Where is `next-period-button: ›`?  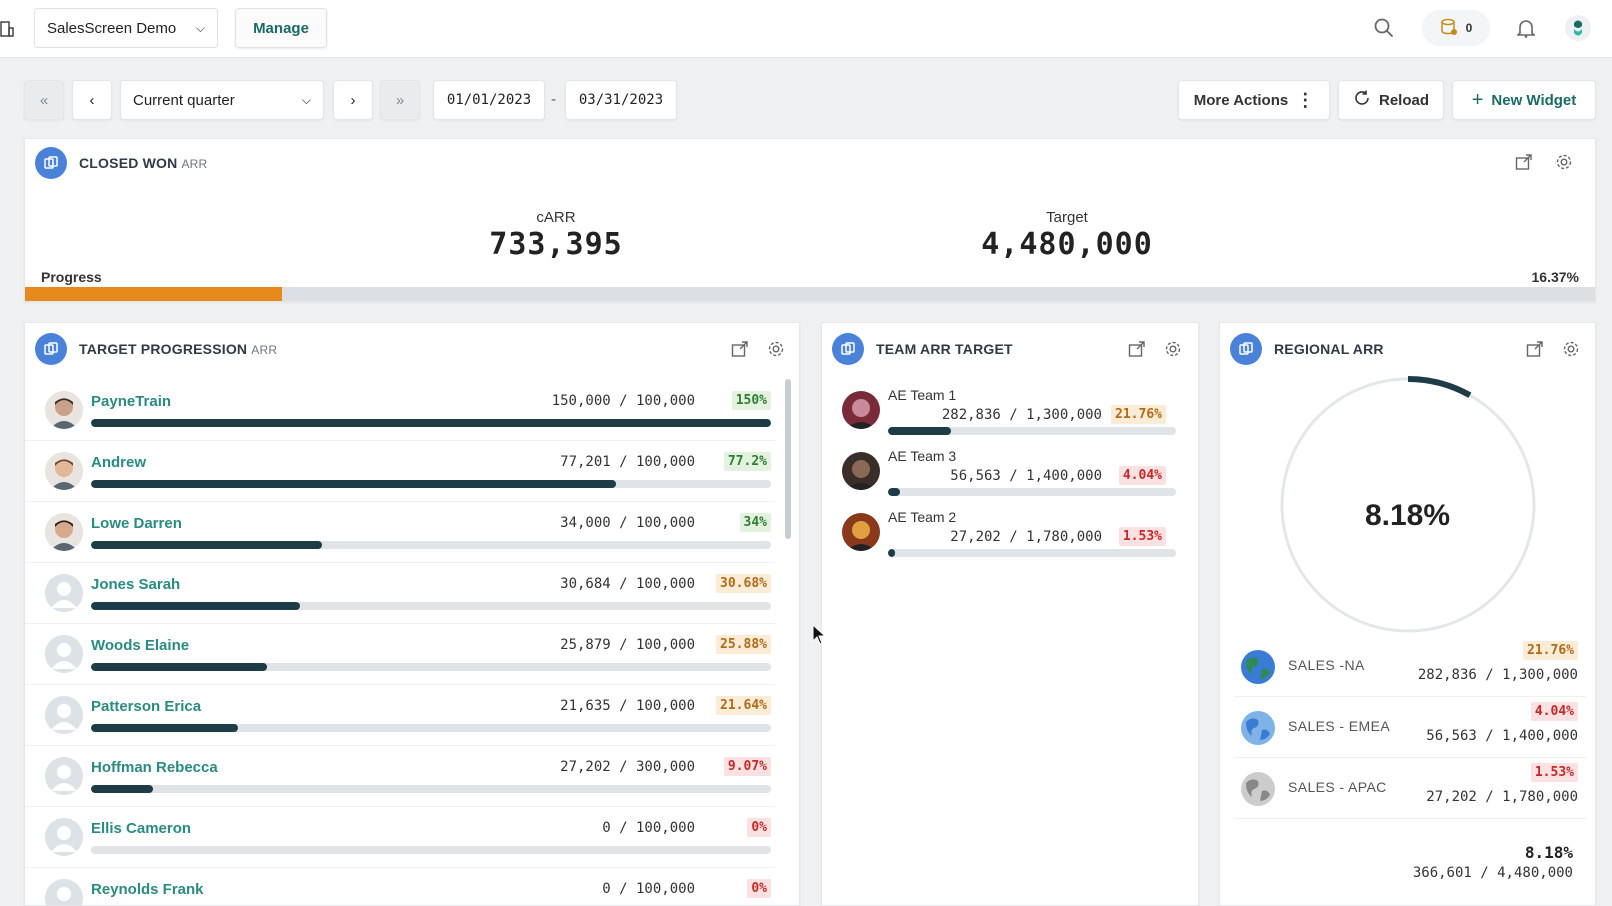 next-period-button: › is located at coordinates (353, 100).